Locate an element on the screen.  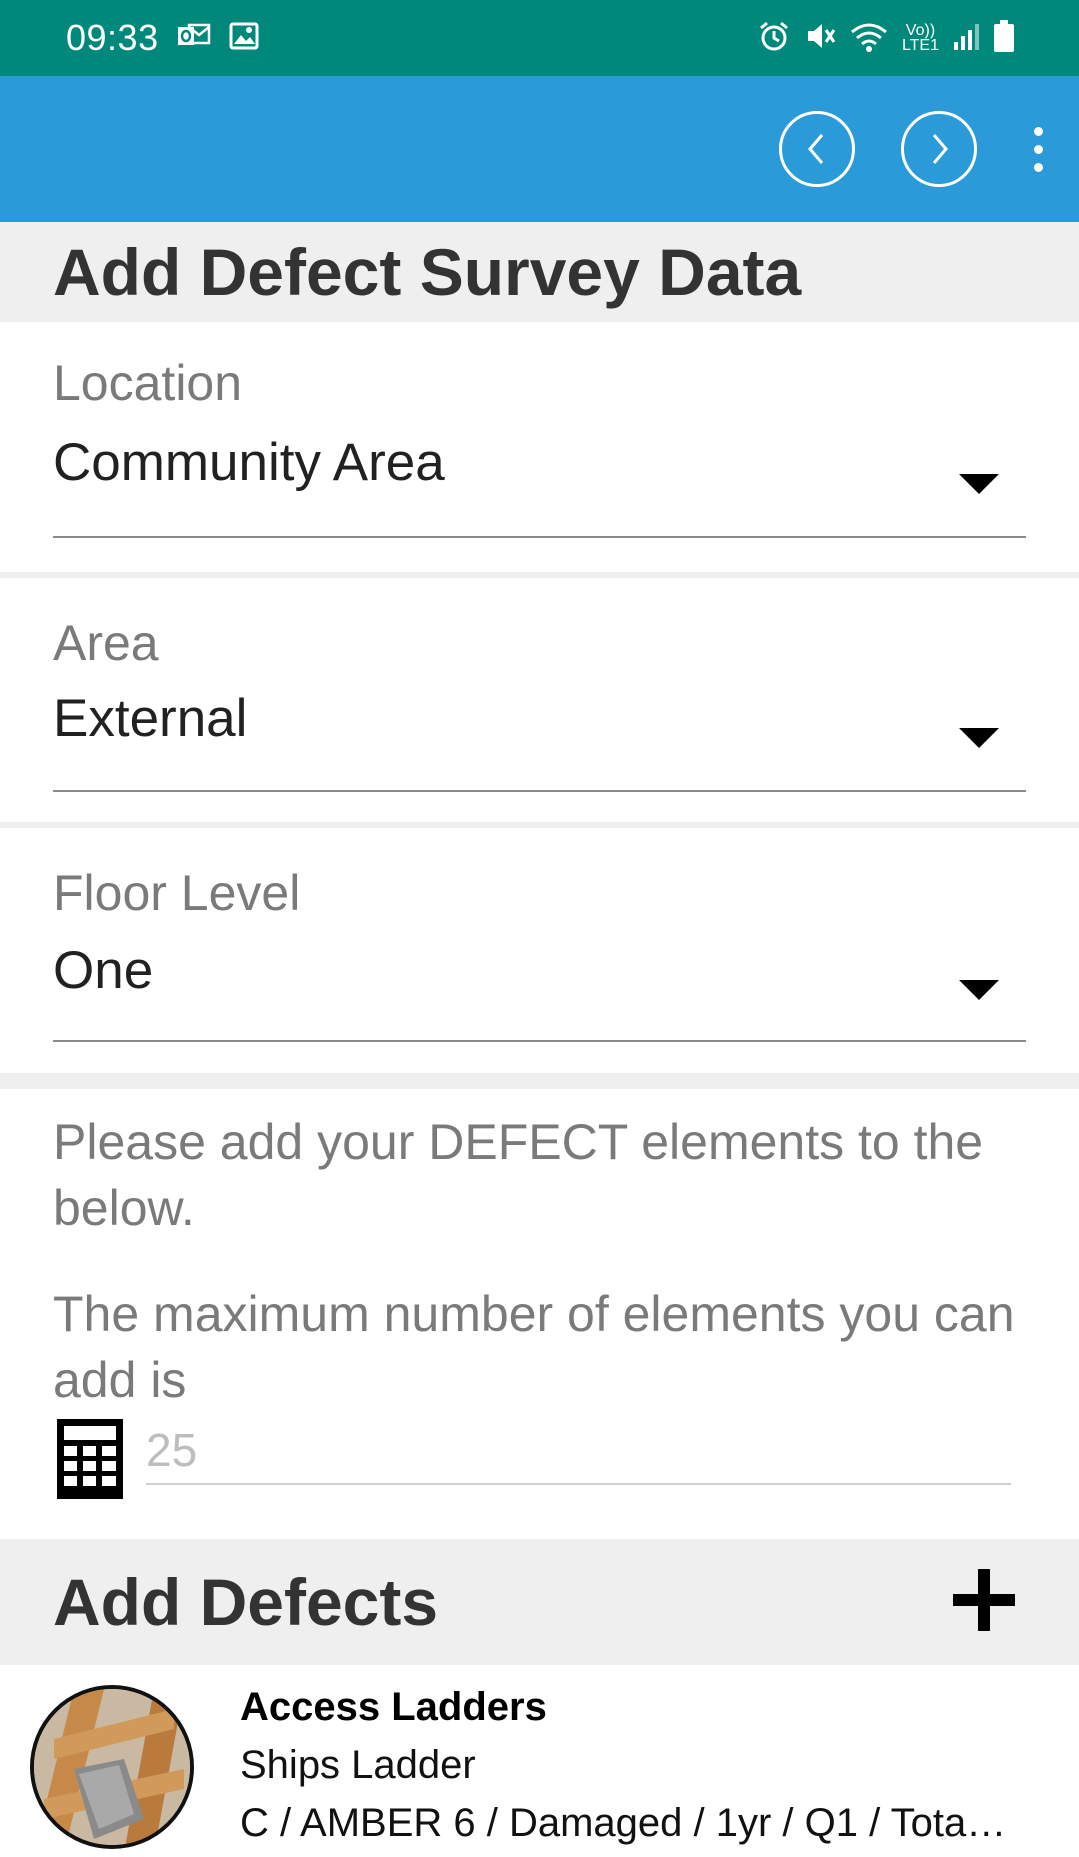
more-options-button is located at coordinates (1038, 149).